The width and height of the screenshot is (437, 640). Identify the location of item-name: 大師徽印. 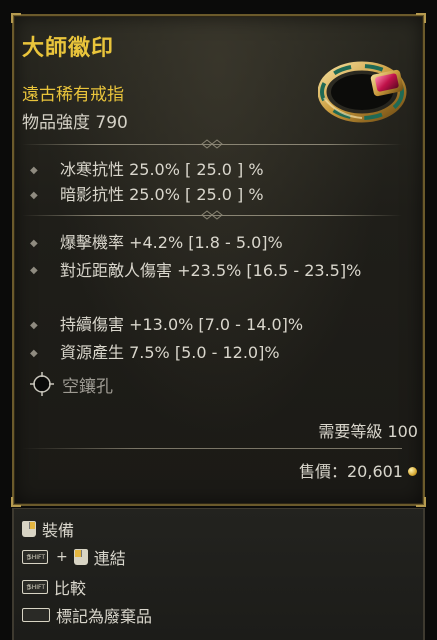
(68, 48).